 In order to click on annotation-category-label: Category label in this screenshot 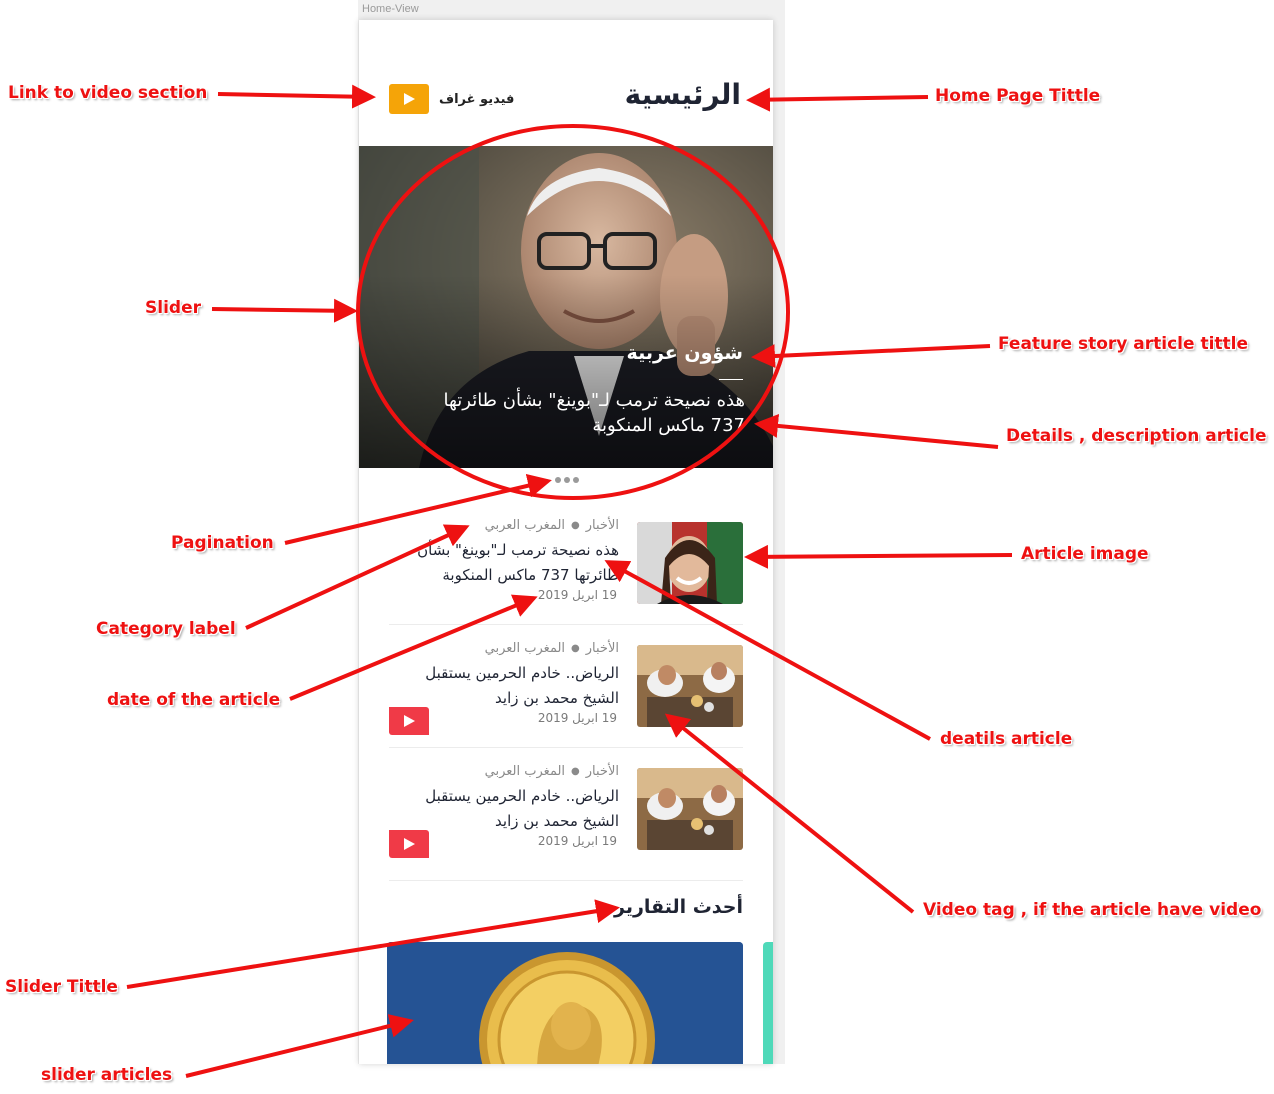, I will do `click(166, 629)`.